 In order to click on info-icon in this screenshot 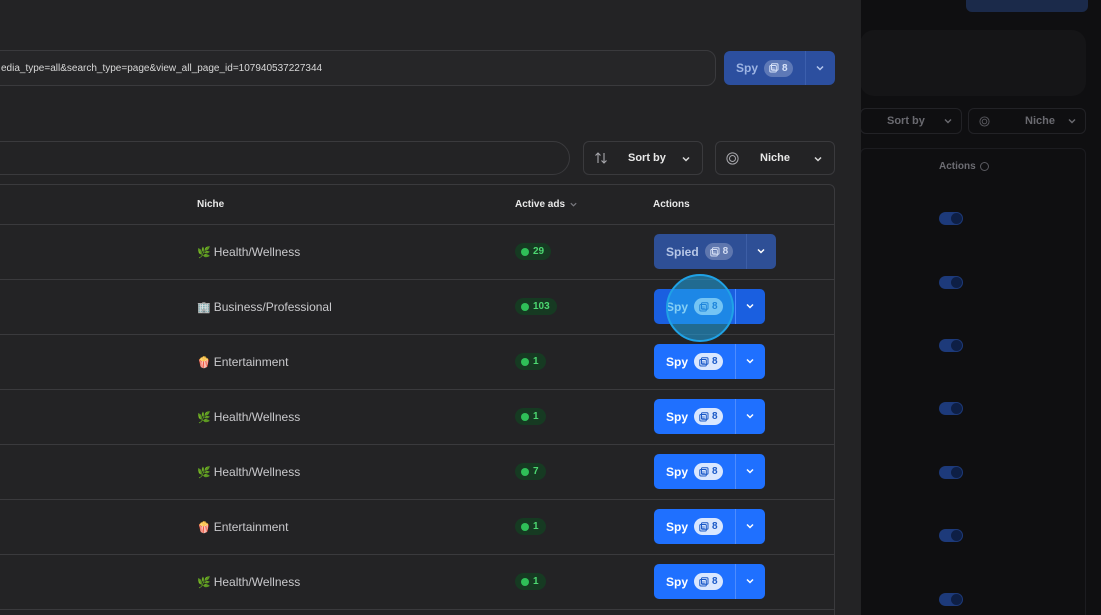, I will do `click(984, 166)`.